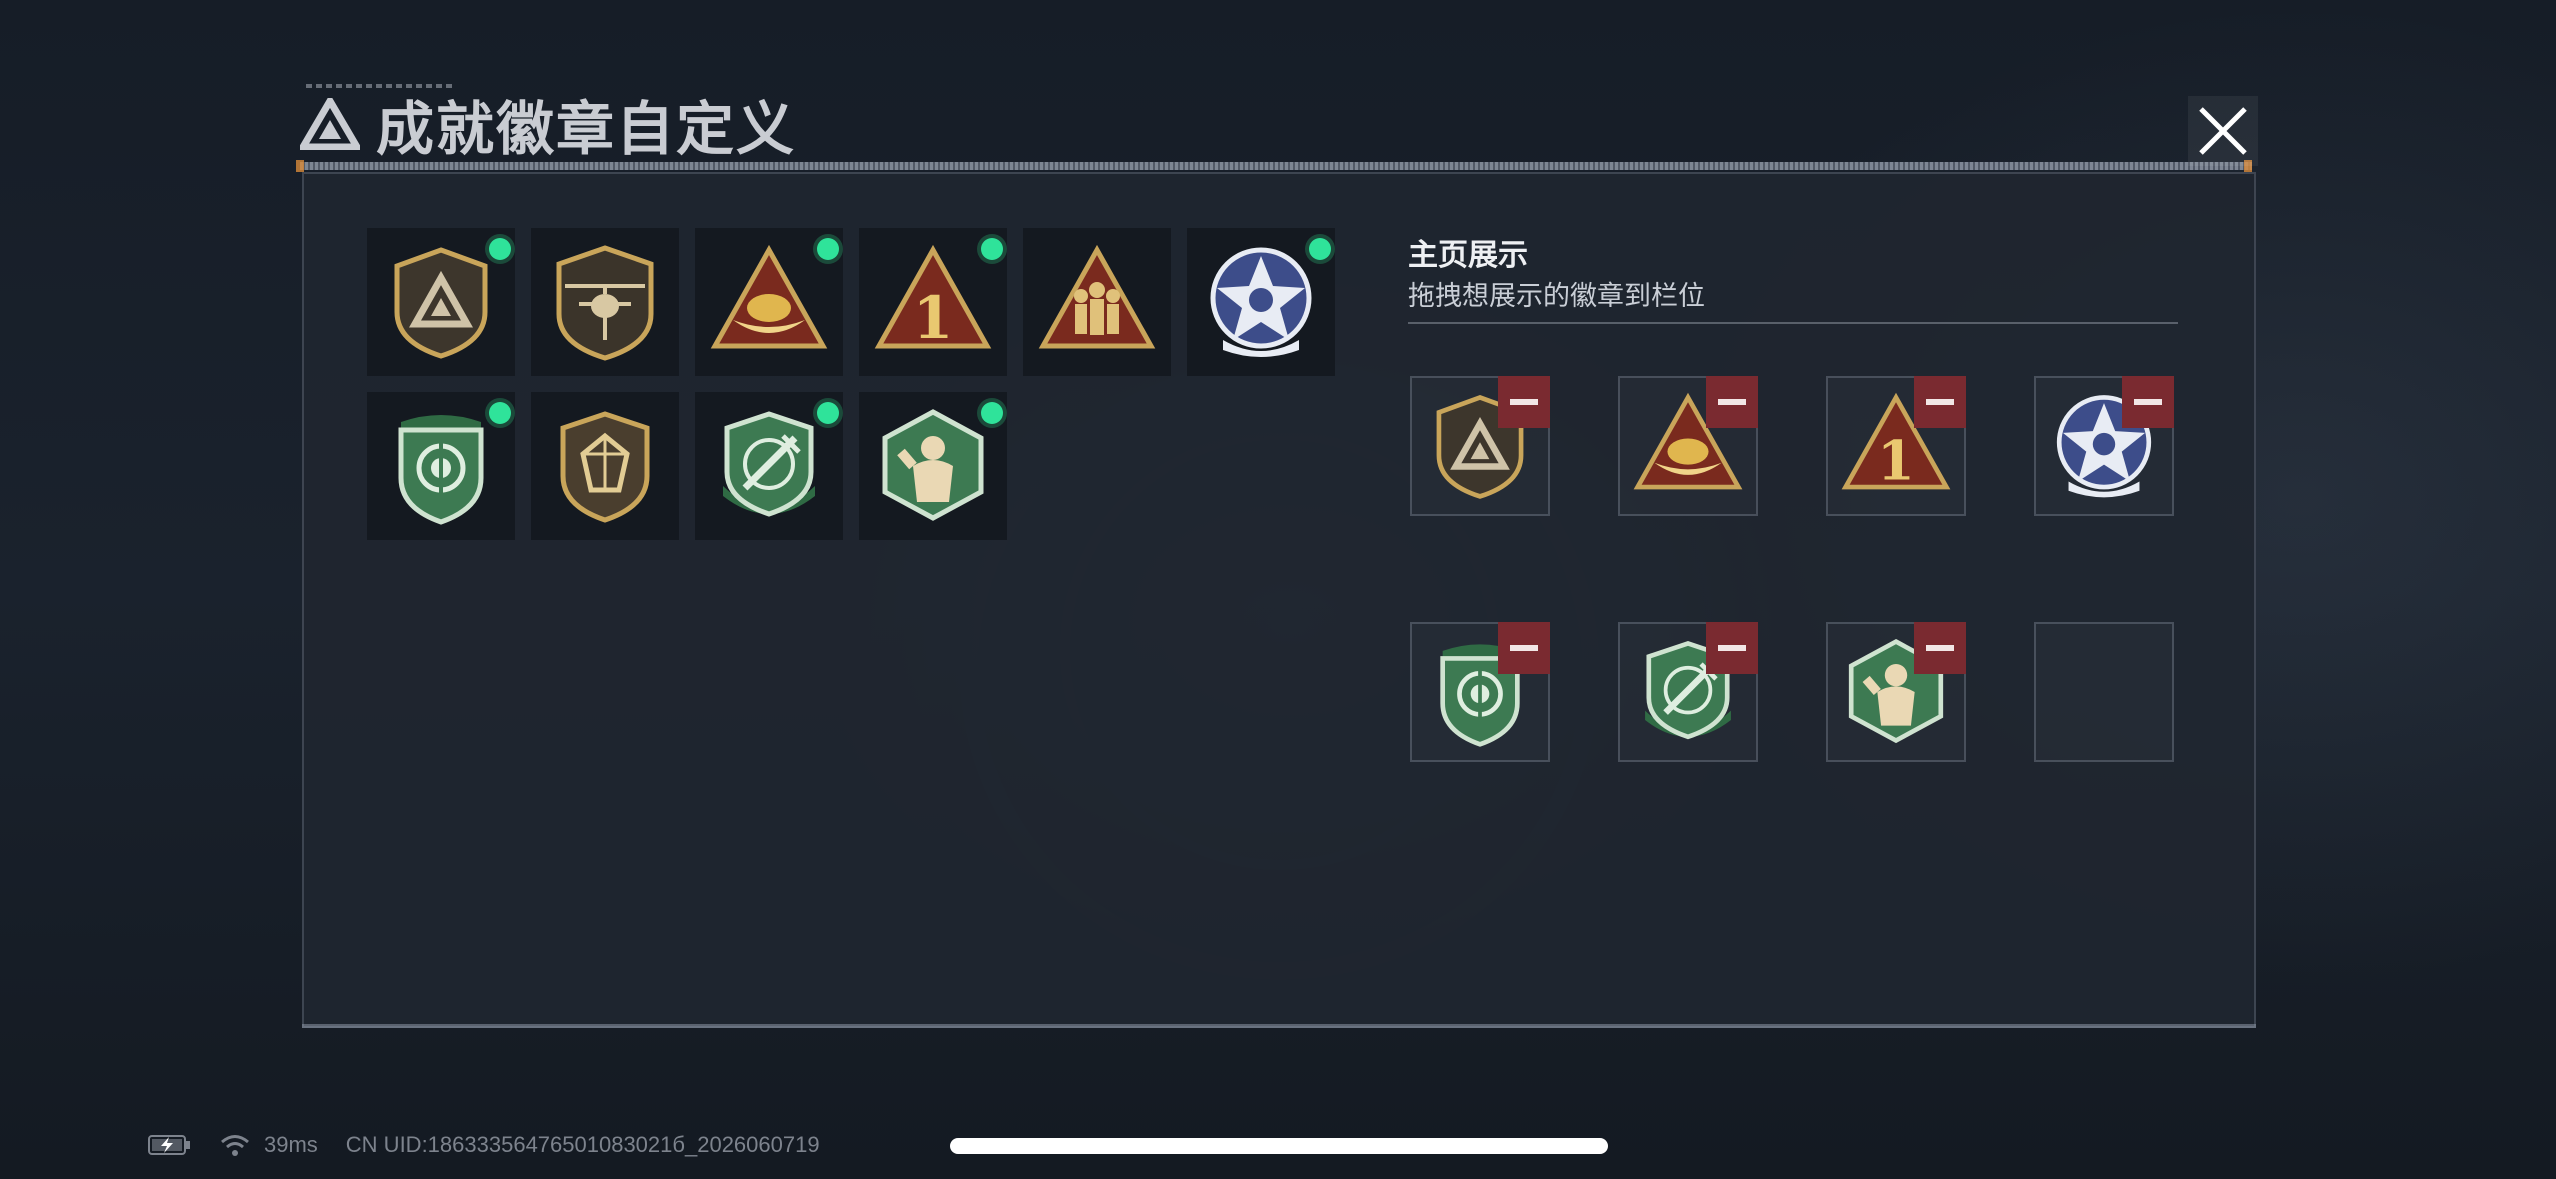 This screenshot has height=1179, width=2556. I want to click on battery-charging-icon, so click(169, 1145).